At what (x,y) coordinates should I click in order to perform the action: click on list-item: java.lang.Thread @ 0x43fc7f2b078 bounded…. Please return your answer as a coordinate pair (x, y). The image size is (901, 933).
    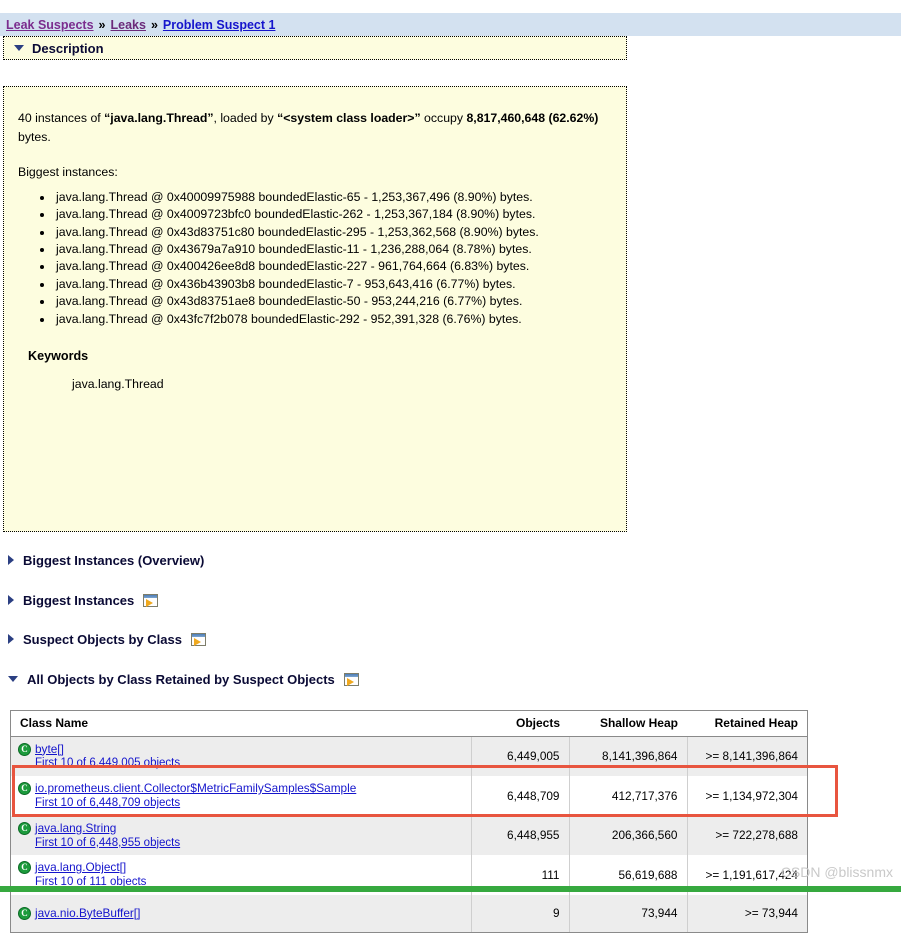
    Looking at the image, I should click on (332, 319).